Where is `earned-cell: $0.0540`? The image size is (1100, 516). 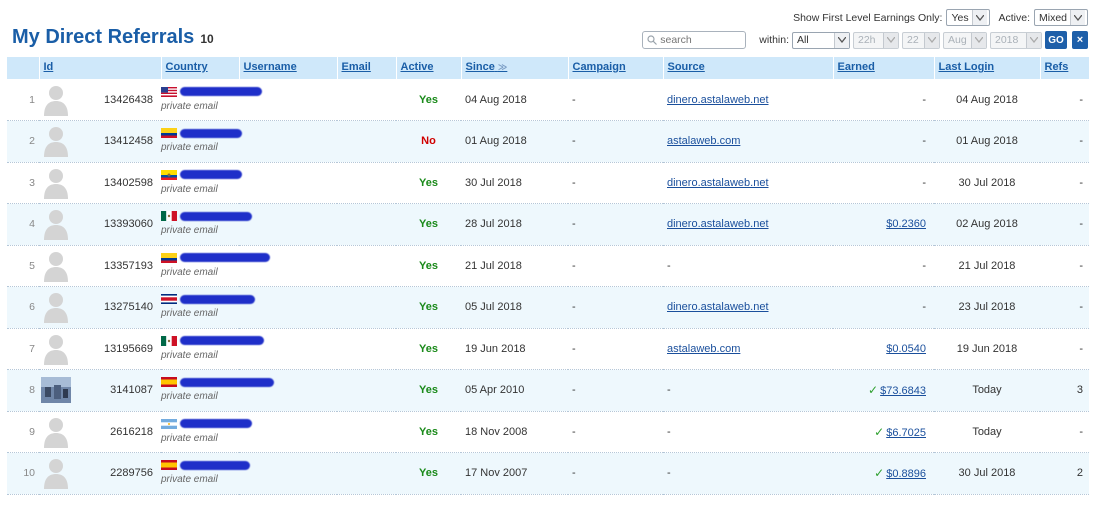
earned-cell: $0.0540 is located at coordinates (883, 349).